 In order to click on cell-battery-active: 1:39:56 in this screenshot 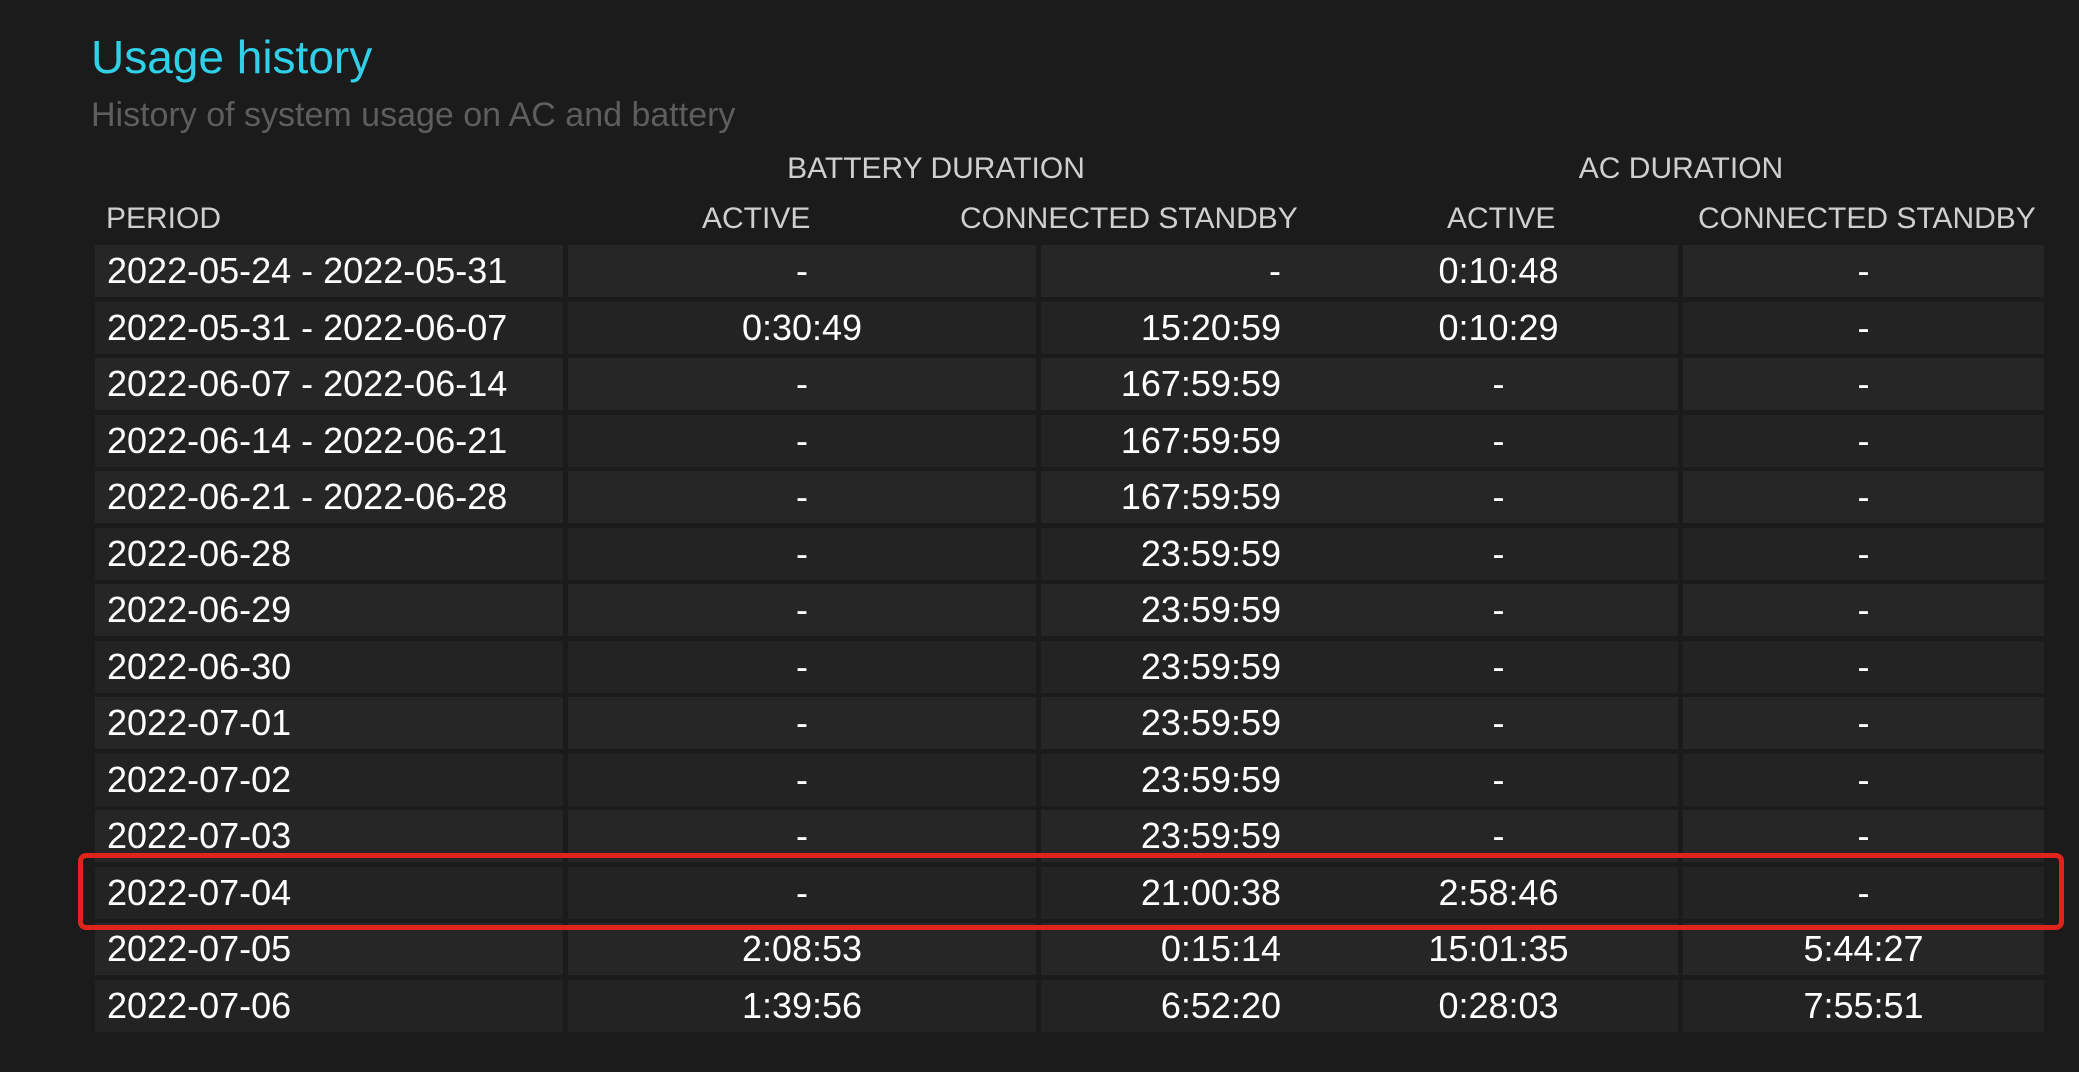, I will do `click(802, 1005)`.